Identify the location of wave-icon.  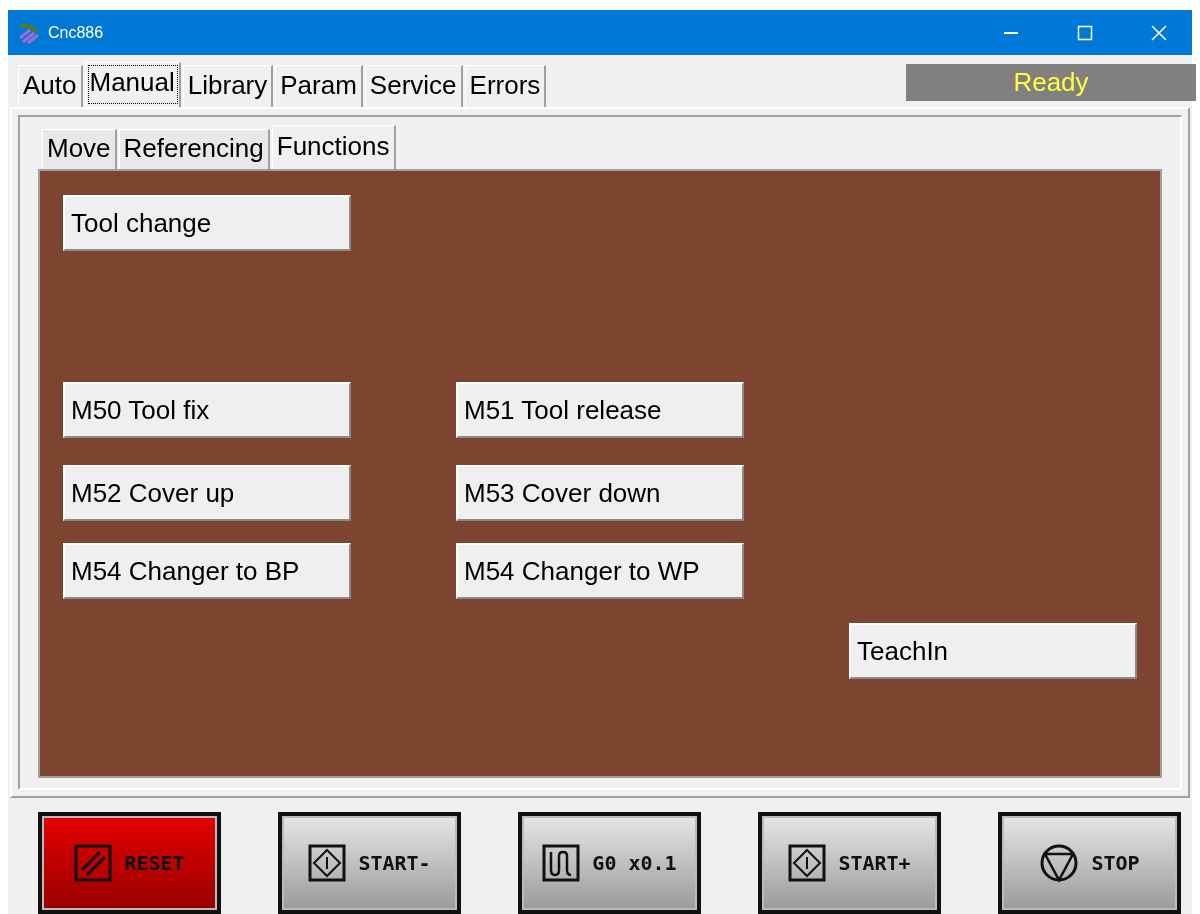
(561, 863).